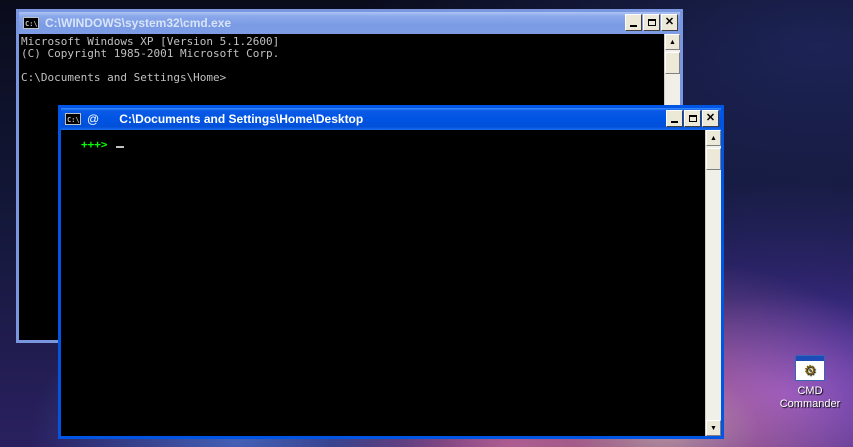  Describe the element at coordinates (93, 119) in the screenshot. I see `title-prefix: @` at that location.